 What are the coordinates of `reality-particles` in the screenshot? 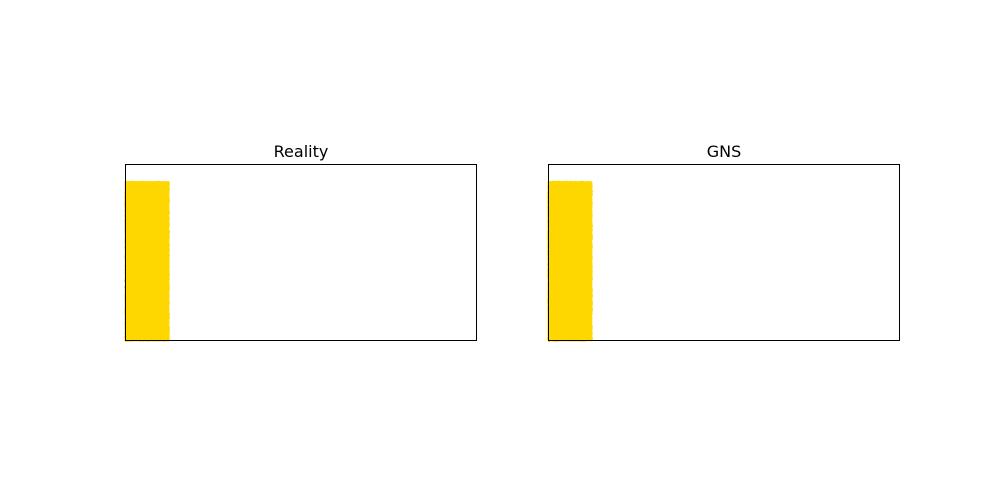 It's located at (147, 261).